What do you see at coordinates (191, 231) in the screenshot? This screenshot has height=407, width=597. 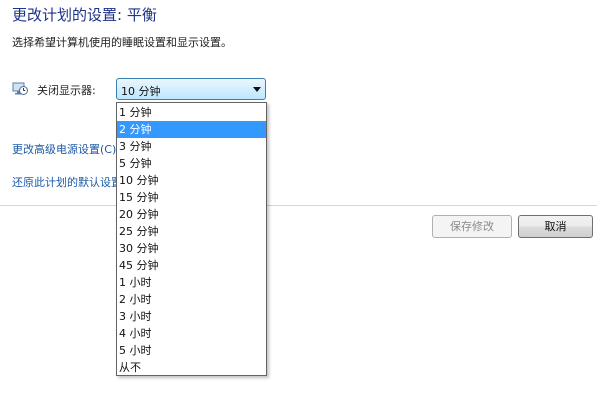 I see `dropdown-option: 25 分钟` at bounding box center [191, 231].